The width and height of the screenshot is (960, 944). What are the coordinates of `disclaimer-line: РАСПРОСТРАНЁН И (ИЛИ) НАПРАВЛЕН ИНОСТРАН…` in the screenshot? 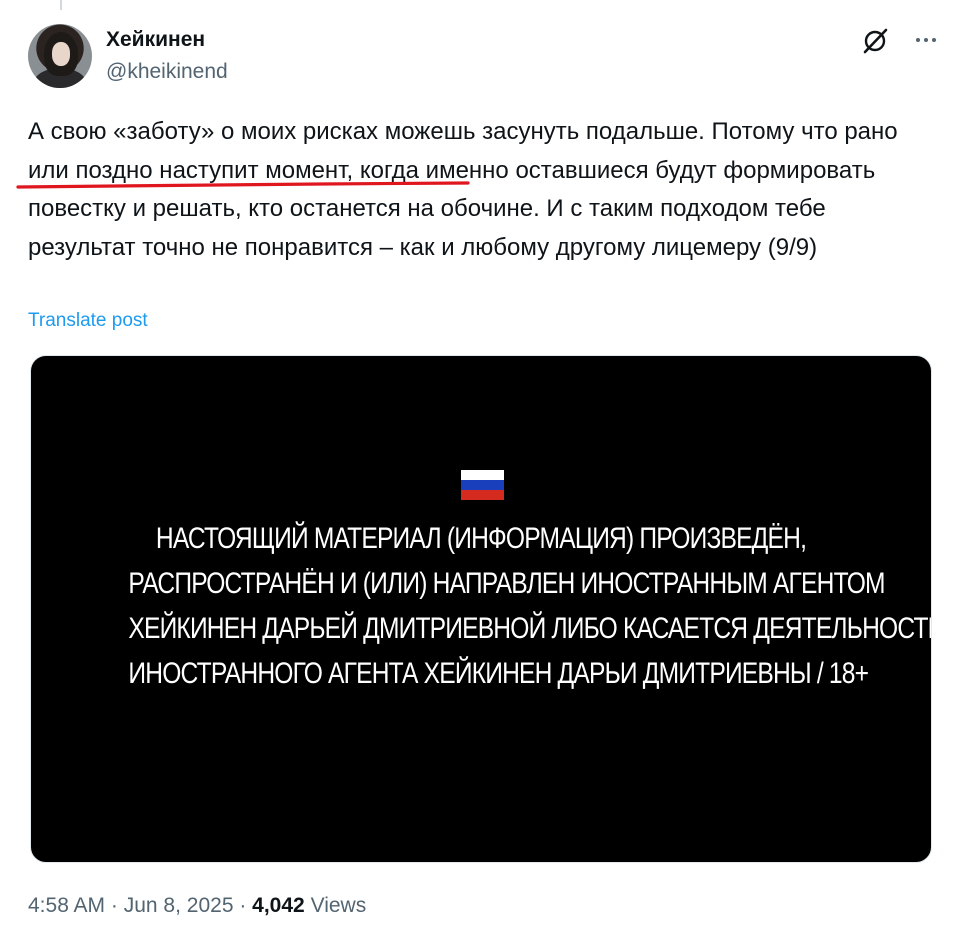 It's located at (506, 583).